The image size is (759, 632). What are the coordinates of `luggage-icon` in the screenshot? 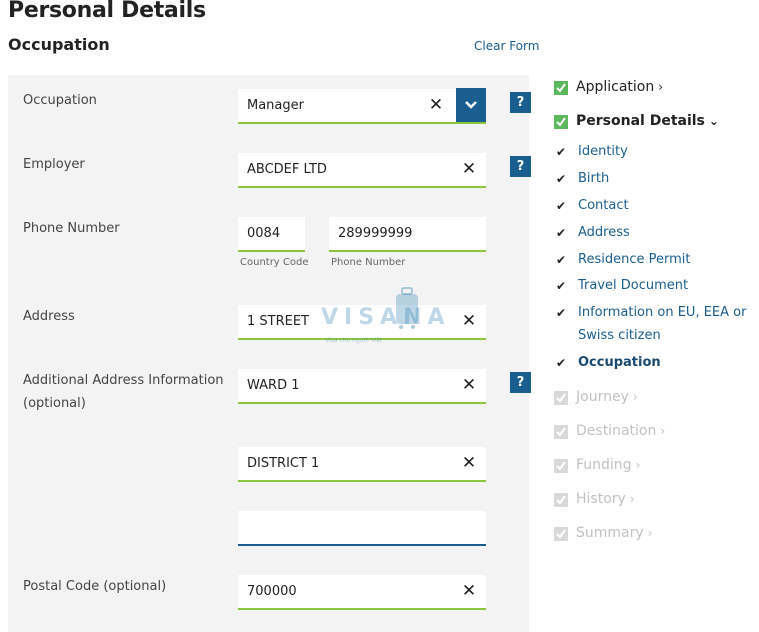 It's located at (407, 308).